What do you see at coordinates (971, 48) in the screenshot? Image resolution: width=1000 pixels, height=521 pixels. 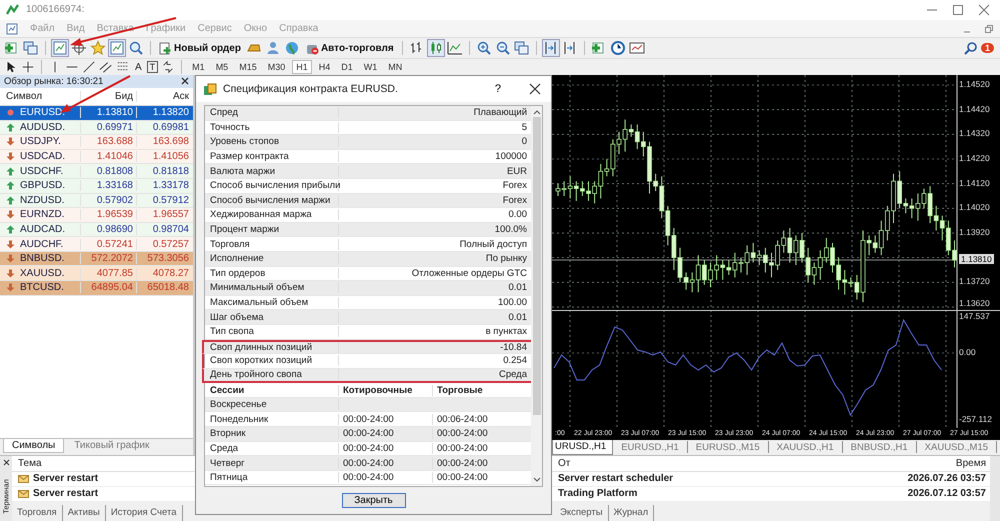 I see `search-icon` at bounding box center [971, 48].